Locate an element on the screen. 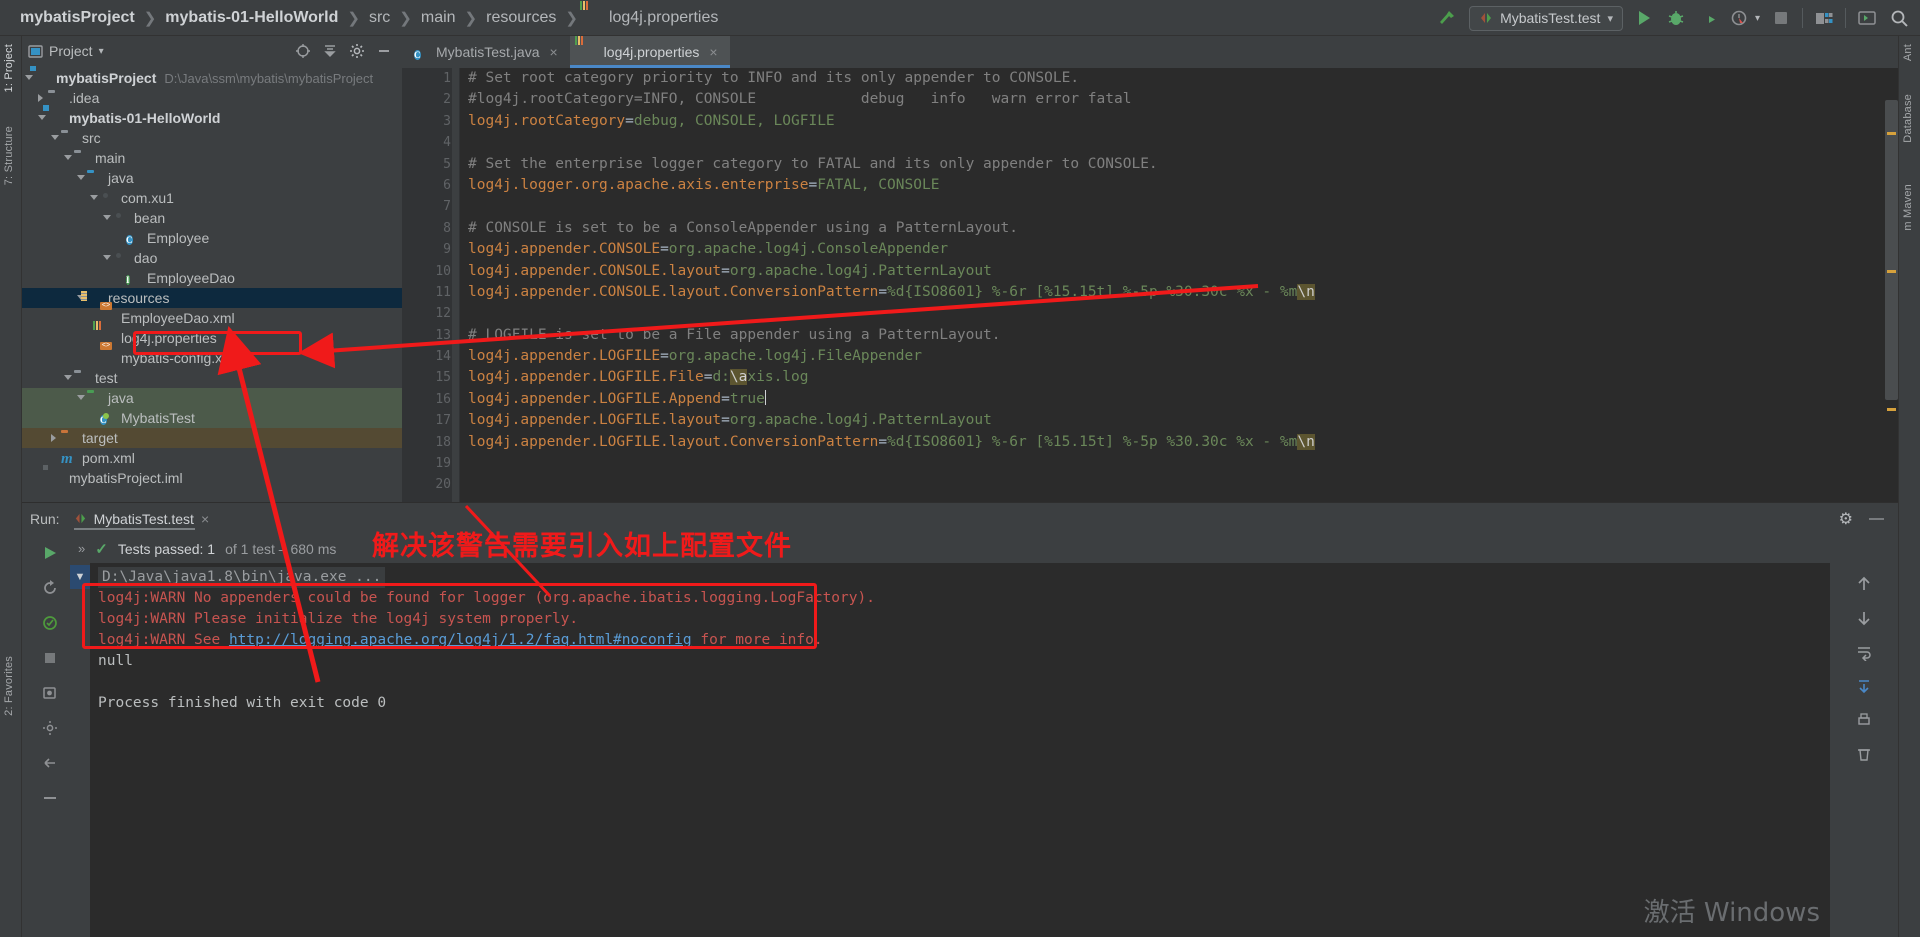  rerun-failed-tests-icon is located at coordinates (50, 588).